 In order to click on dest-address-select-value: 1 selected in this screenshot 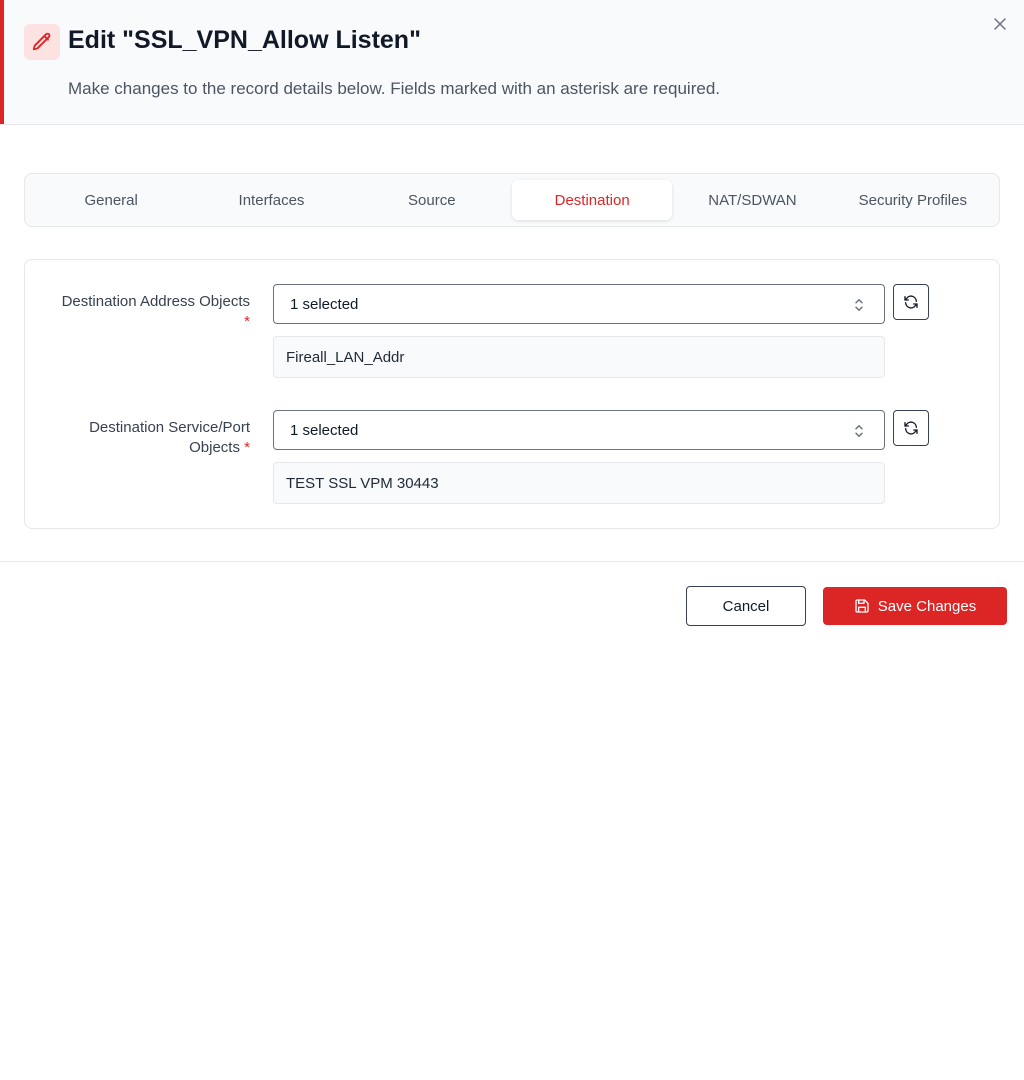, I will do `click(324, 304)`.